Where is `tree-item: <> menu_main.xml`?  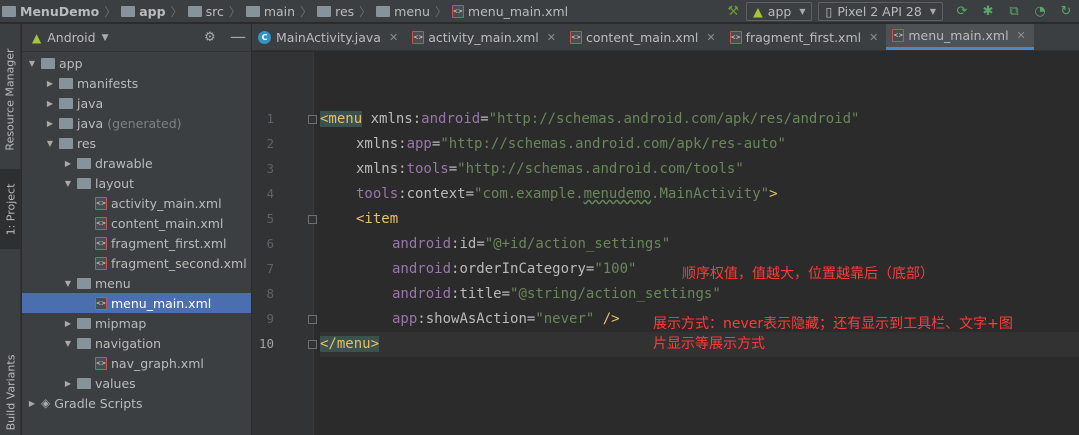 tree-item: <> menu_main.xml is located at coordinates (136, 303).